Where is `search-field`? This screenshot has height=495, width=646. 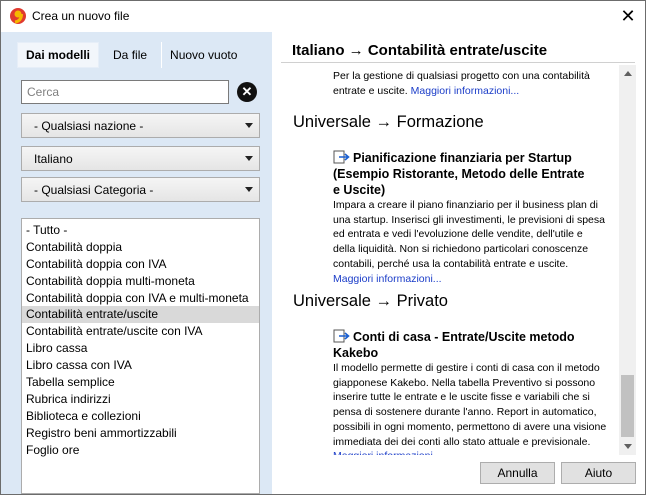
search-field is located at coordinates (125, 92).